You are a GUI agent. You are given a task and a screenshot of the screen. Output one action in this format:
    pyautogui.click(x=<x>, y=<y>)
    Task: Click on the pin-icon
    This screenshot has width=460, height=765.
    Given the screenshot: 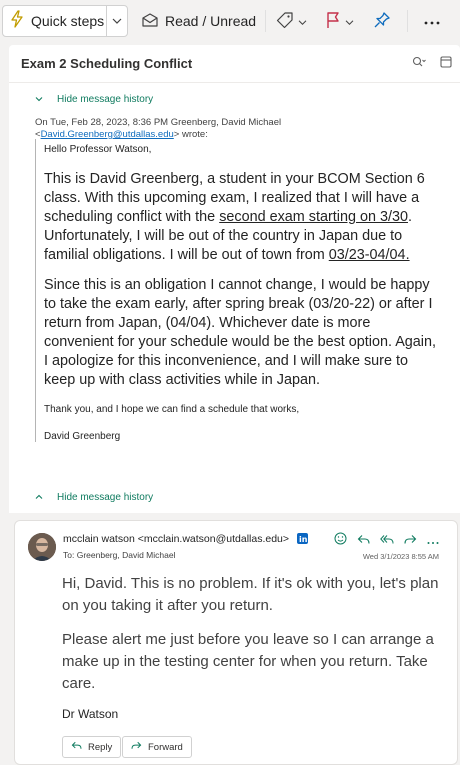 What is the action you would take?
    pyautogui.click(x=382, y=21)
    